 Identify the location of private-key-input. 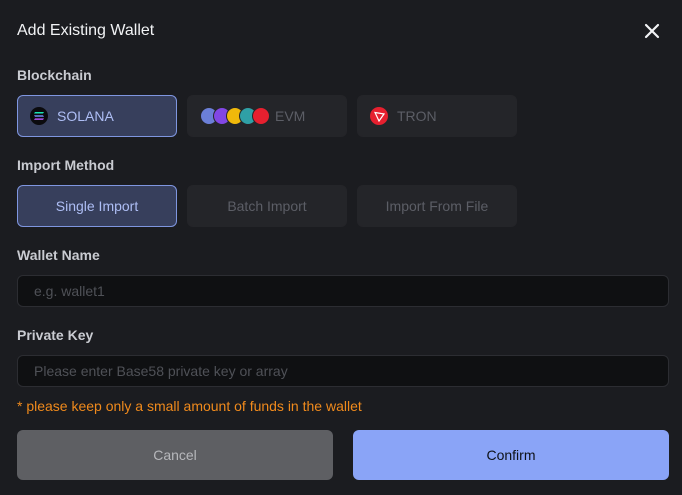
(343, 371).